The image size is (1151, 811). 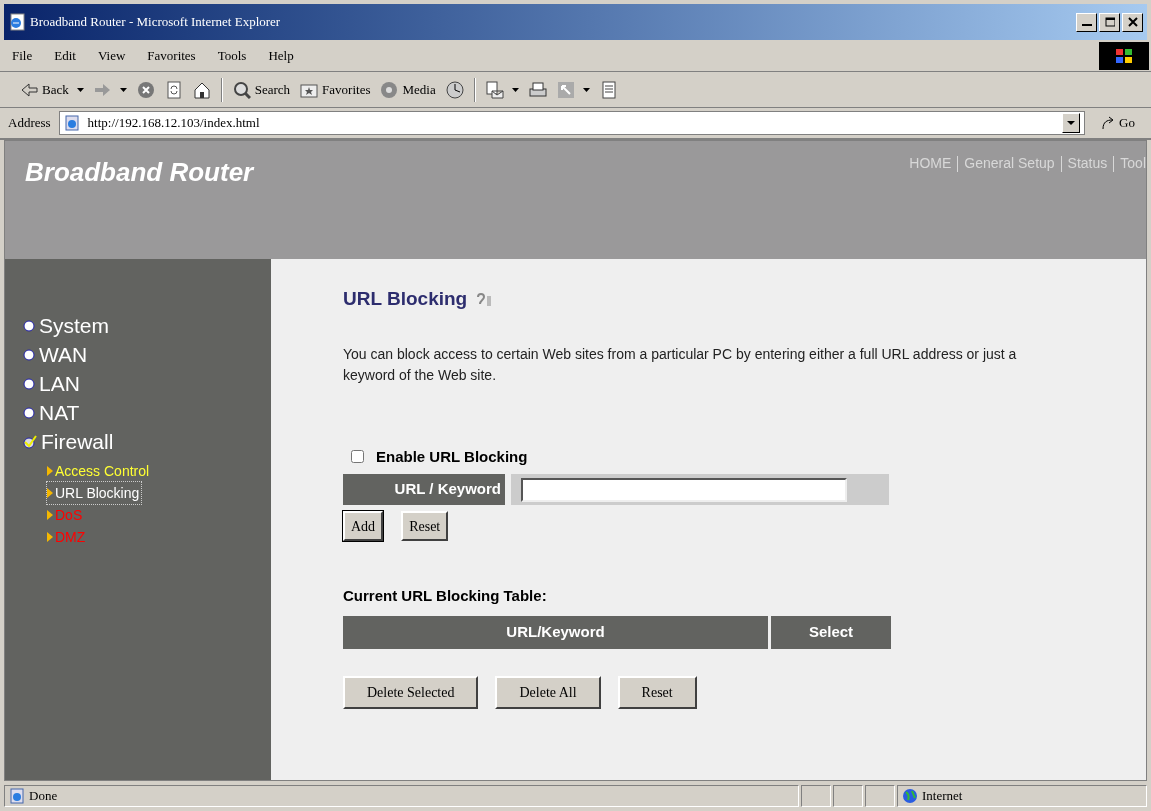 What do you see at coordinates (608, 89) in the screenshot?
I see `document-icon` at bounding box center [608, 89].